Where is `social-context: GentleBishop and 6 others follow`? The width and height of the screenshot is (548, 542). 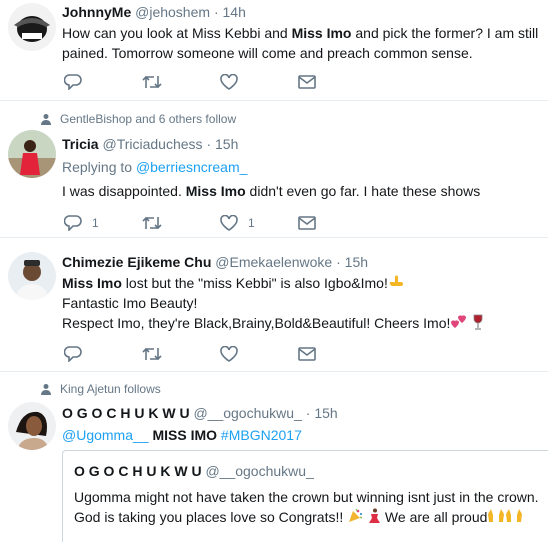
social-context: GentleBishop and 6 others follow is located at coordinates (138, 119).